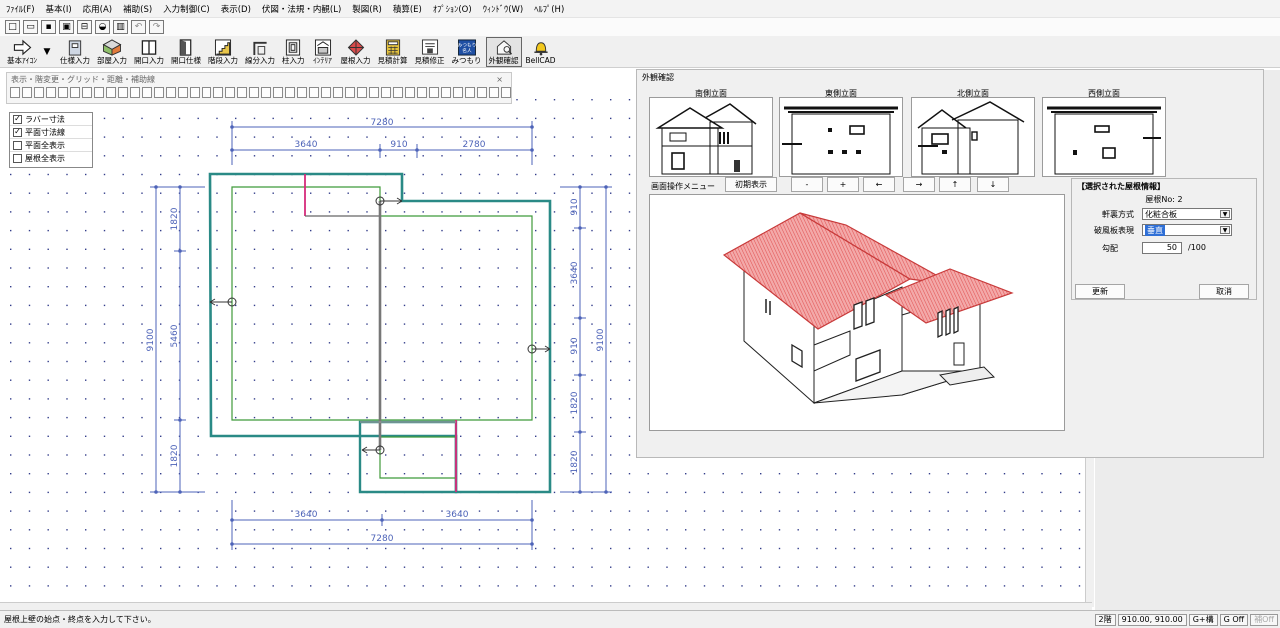 The width and height of the screenshot is (1280, 628). I want to click on east-elevation-view, so click(841, 137).